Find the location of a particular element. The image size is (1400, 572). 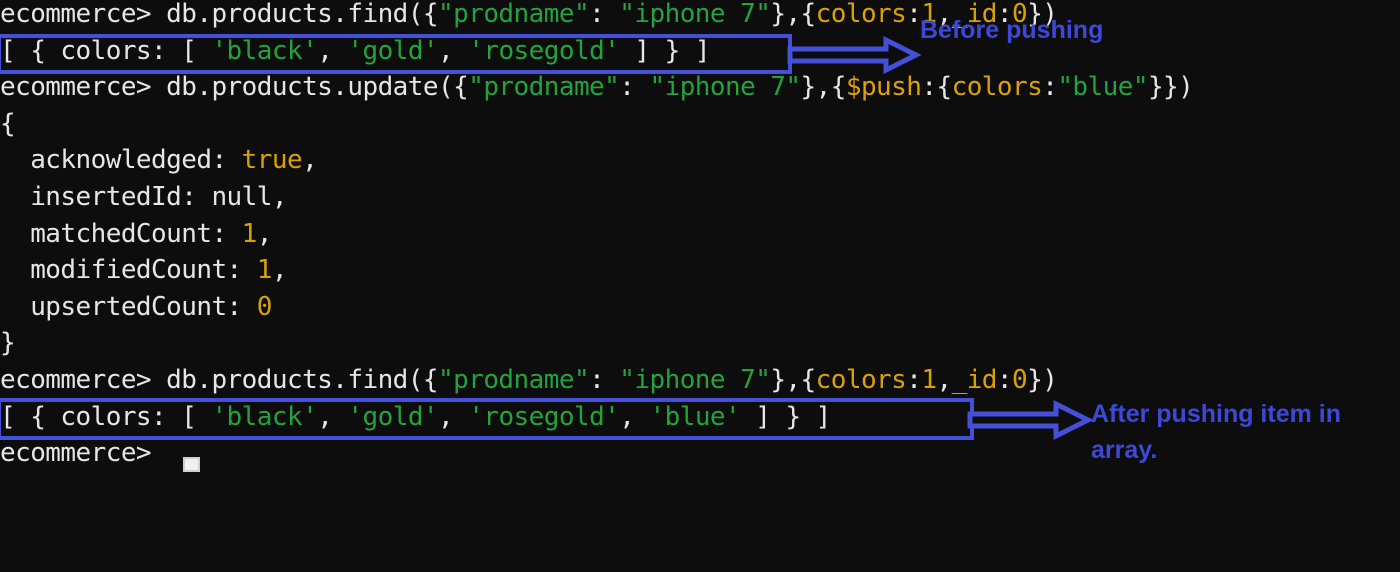

line-modifiedcount: modifiedCount: 1, is located at coordinates (700, 270).